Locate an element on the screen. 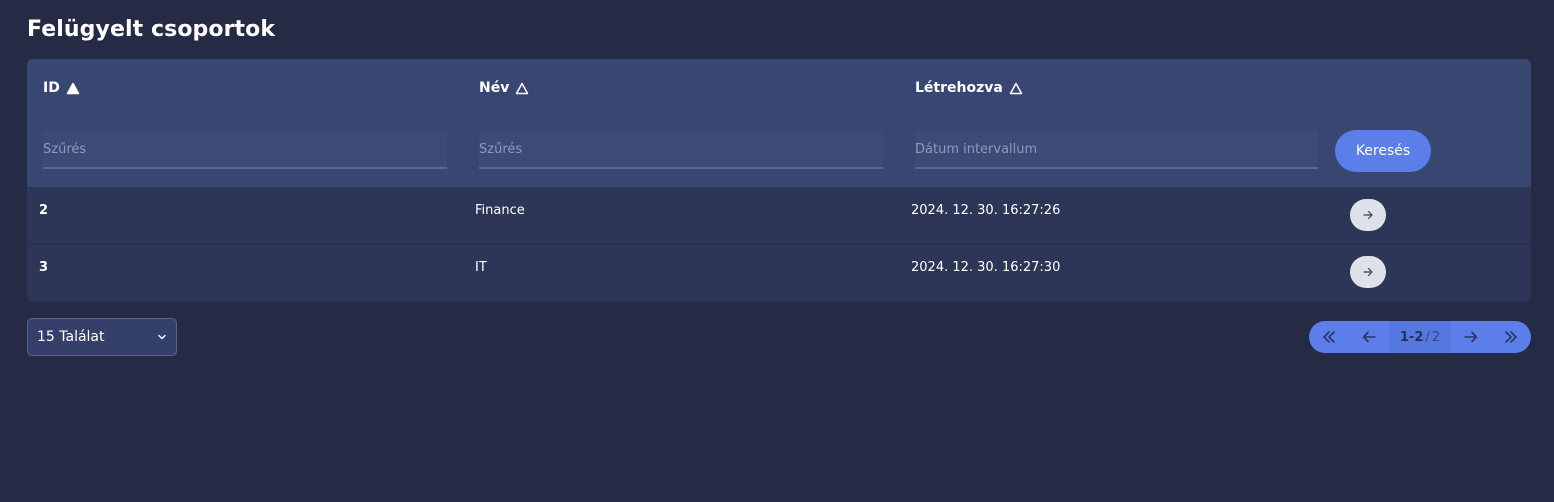 Image resolution: width=1554 pixels, height=502 pixels. column-header-name: Név is located at coordinates (504, 88).